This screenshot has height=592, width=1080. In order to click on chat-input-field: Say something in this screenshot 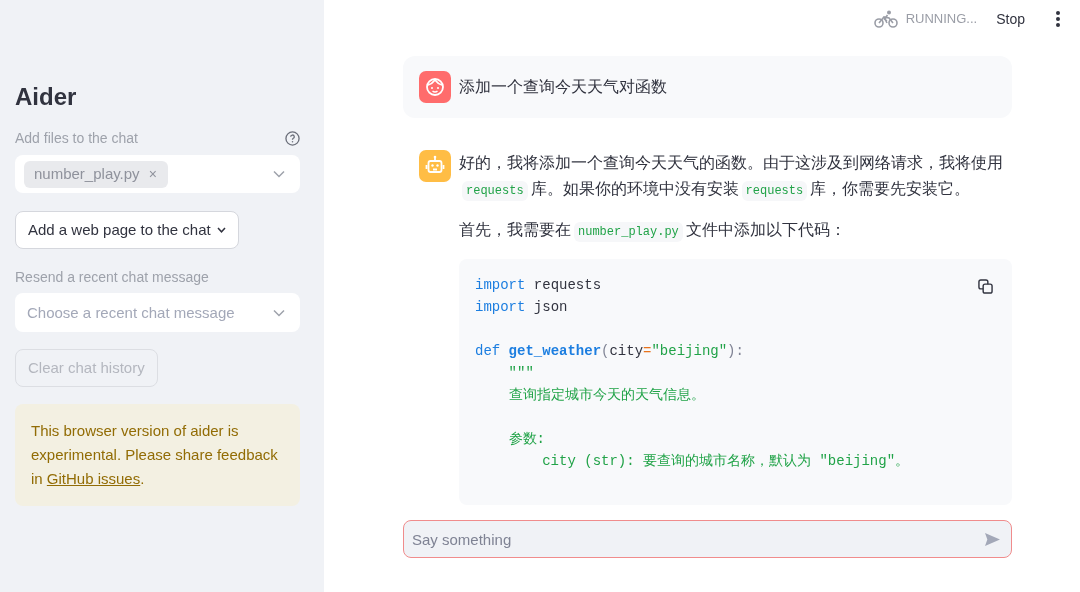, I will do `click(707, 539)`.